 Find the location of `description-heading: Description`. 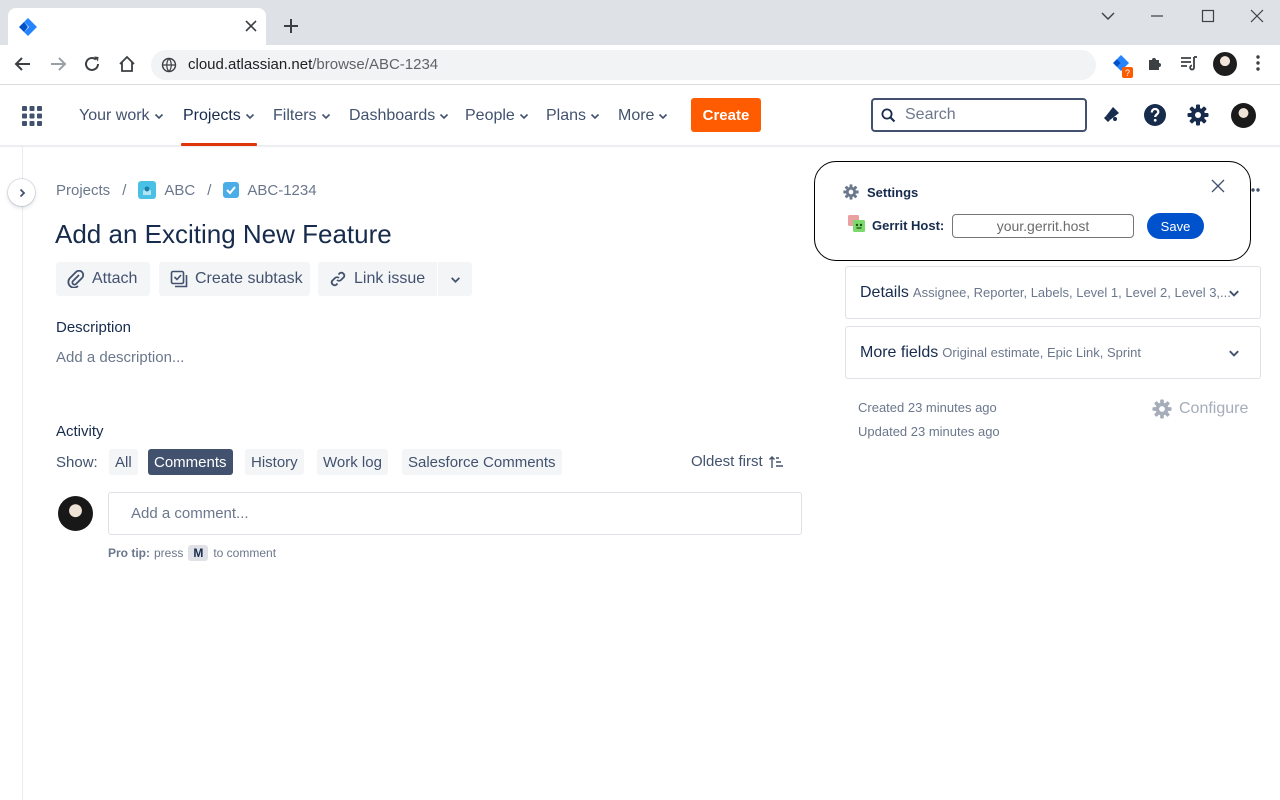

description-heading: Description is located at coordinates (94, 327).